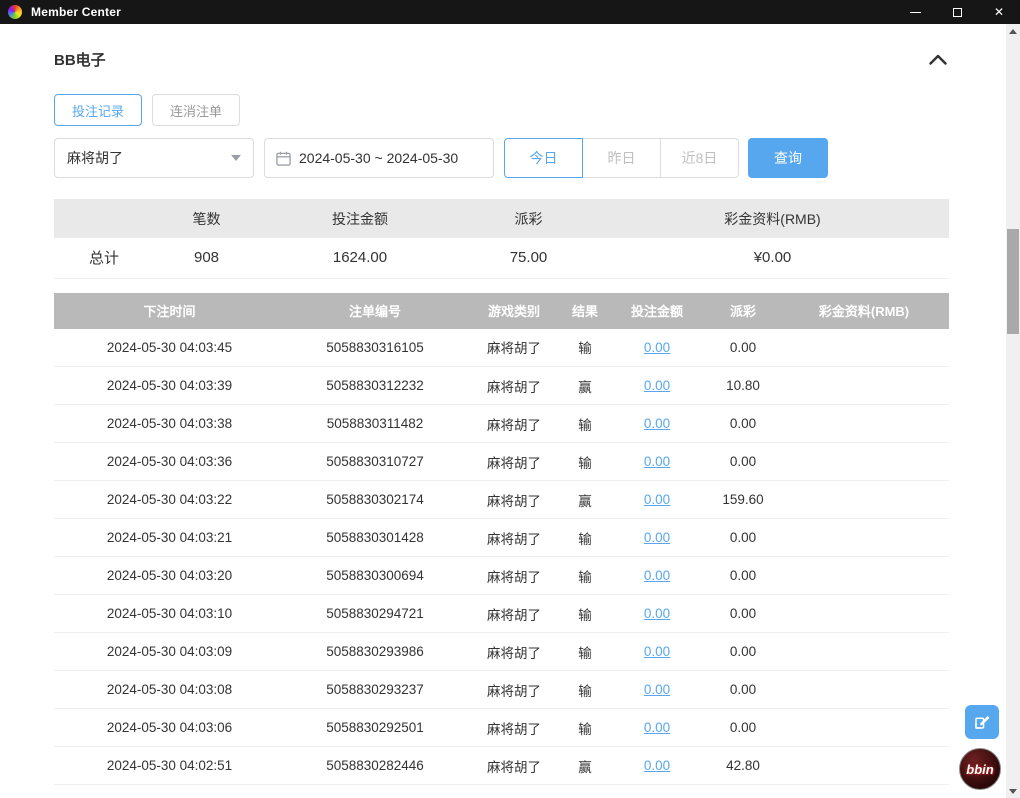  Describe the element at coordinates (864, 310) in the screenshot. I see `header-bonus: 彩金资料(RMB)` at that location.